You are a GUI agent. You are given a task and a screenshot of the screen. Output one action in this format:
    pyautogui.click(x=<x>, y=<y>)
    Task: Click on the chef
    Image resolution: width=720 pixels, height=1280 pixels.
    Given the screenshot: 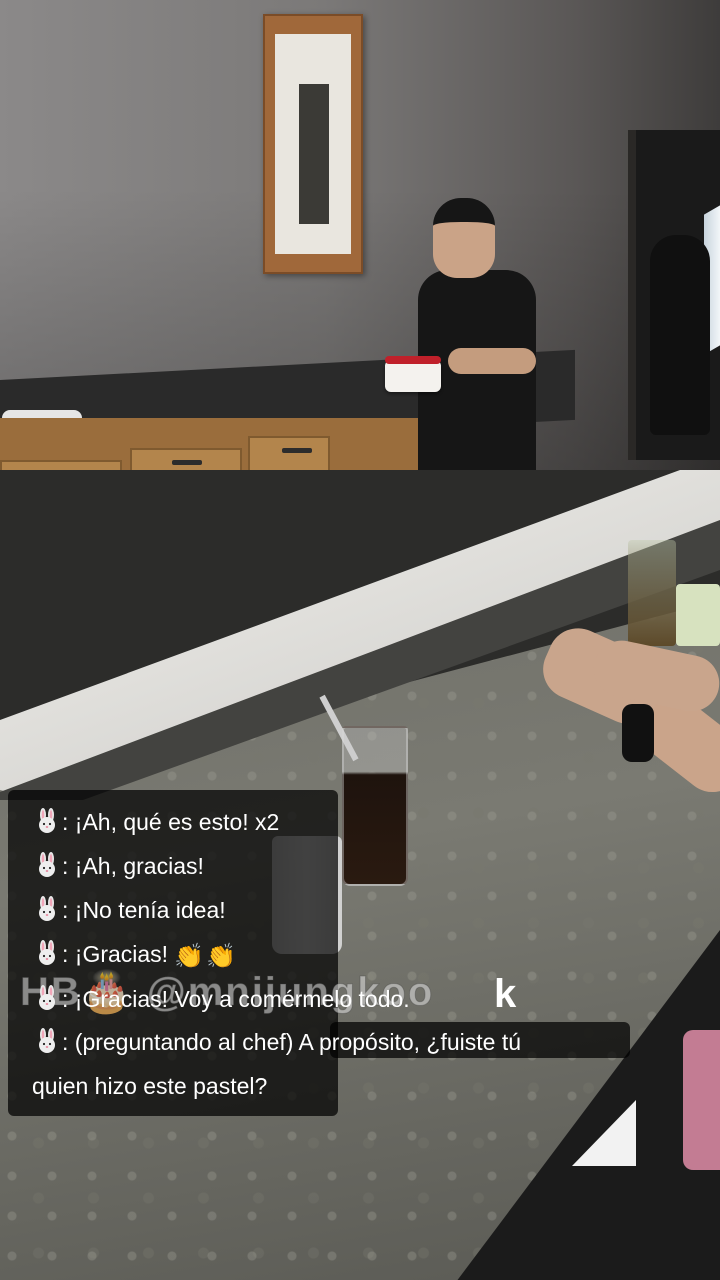 What is the action you would take?
    pyautogui.click(x=478, y=343)
    